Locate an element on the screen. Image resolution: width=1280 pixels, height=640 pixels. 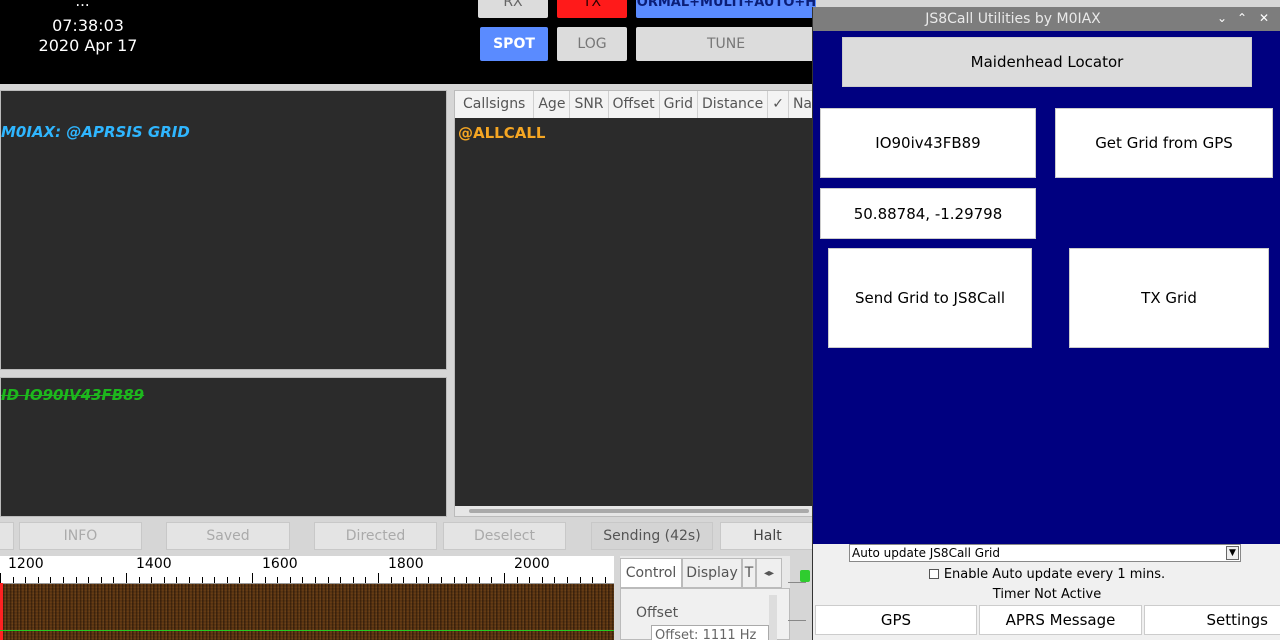
frequency-scale: 1200 1400 1600 1800 2000 is located at coordinates (307, 570).